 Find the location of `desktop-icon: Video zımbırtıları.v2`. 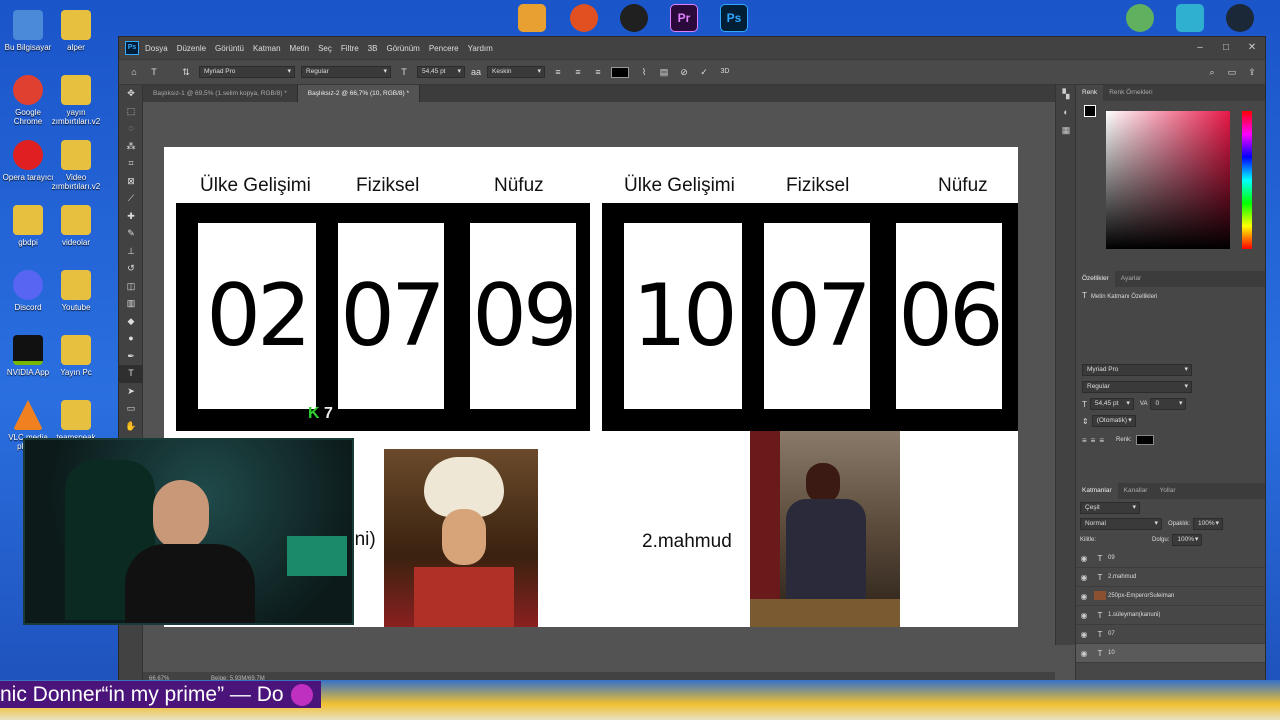

desktop-icon: Video zımbırtıları.v2 is located at coordinates (76, 165).